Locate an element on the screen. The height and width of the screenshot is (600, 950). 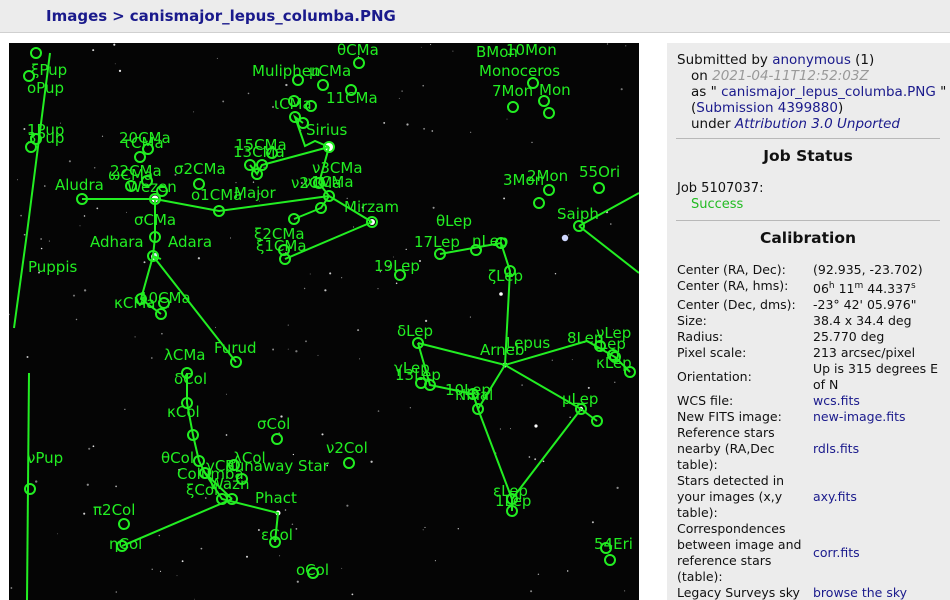
center-radec-value: (92.935, -23.702) is located at coordinates (868, 269).